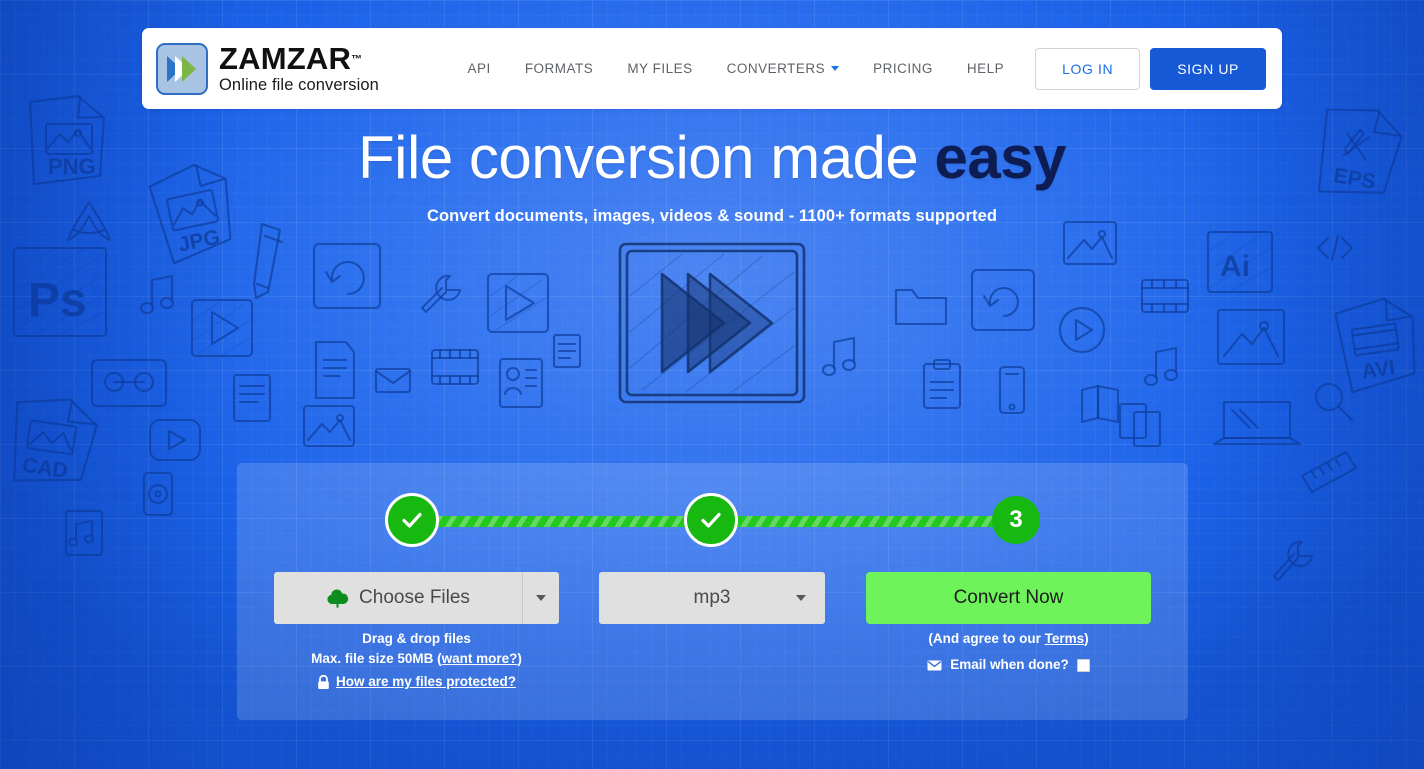 This screenshot has width=1424, height=769. I want to click on nav-item-formats: FORMATS, so click(559, 68).